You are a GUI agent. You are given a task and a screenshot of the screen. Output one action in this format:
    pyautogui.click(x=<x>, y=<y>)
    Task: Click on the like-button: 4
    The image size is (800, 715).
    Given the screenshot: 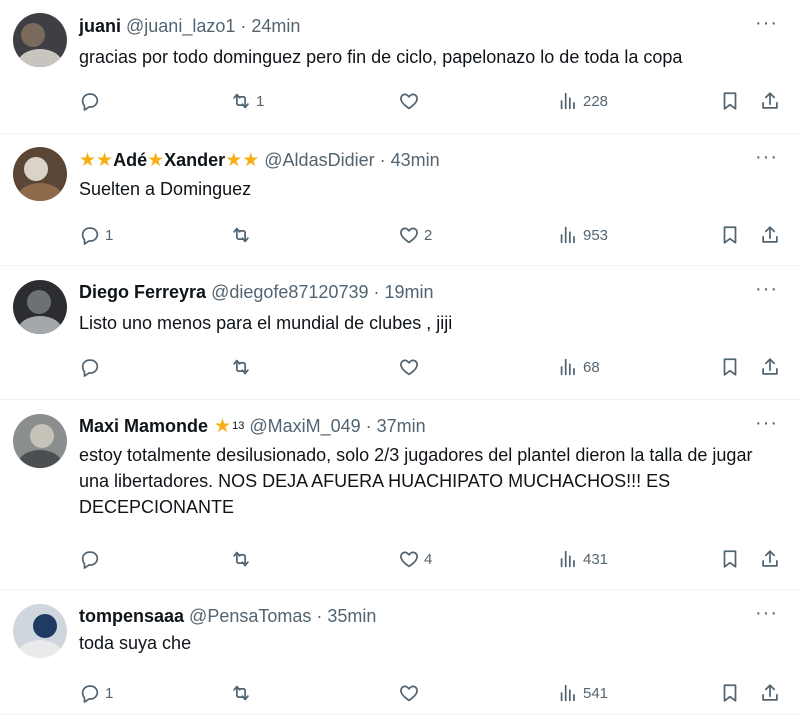 What is the action you would take?
    pyautogui.click(x=415, y=559)
    